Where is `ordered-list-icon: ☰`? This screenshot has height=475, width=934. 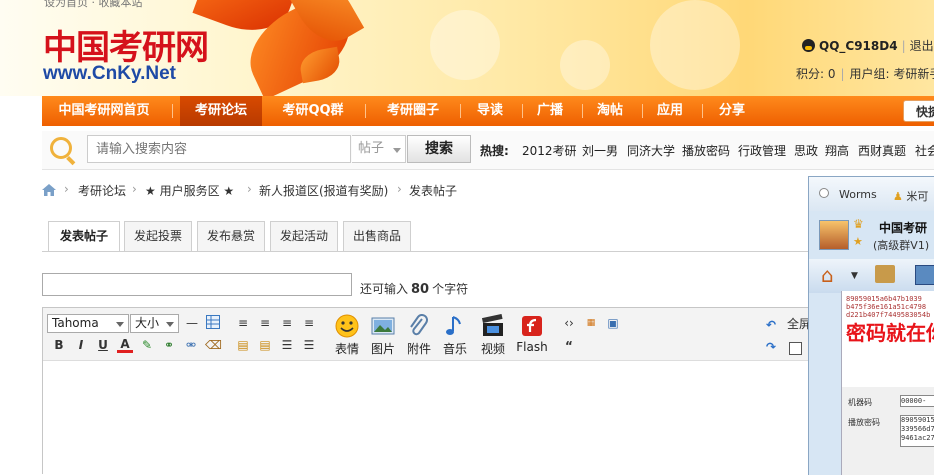 ordered-list-icon: ☰ is located at coordinates (287, 345).